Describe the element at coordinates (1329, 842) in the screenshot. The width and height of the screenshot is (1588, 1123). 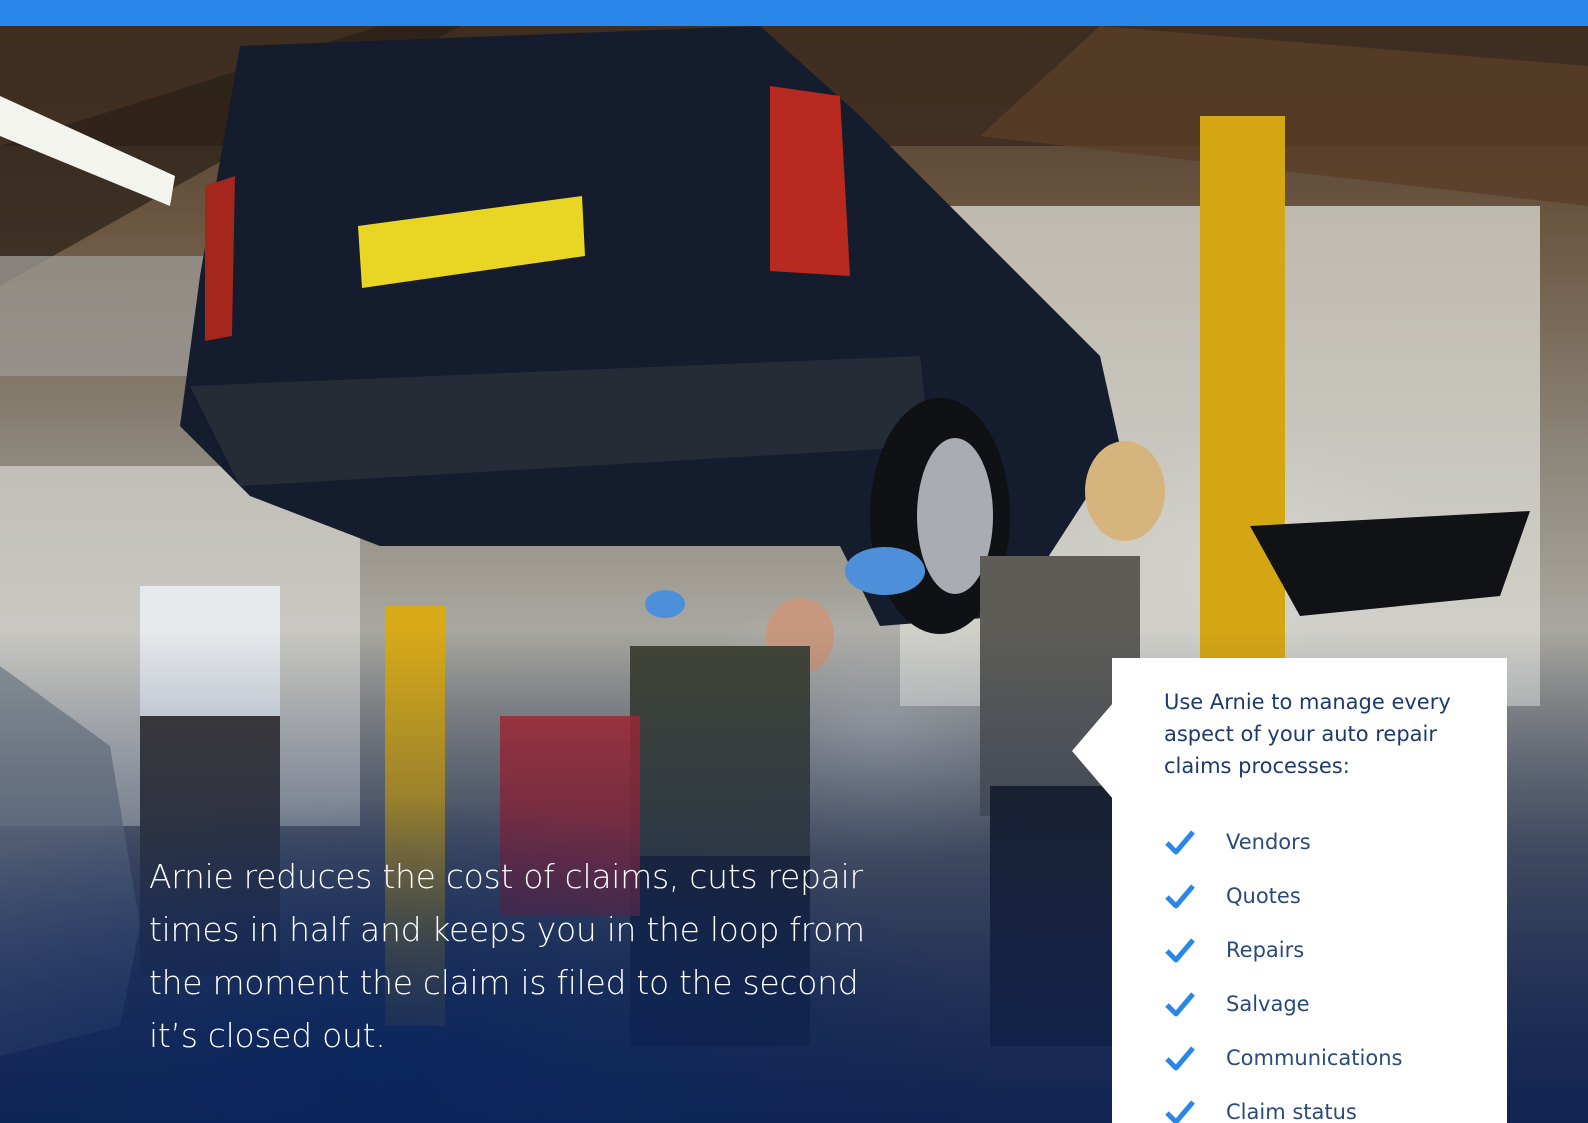
I see `list-item: Vendors` at that location.